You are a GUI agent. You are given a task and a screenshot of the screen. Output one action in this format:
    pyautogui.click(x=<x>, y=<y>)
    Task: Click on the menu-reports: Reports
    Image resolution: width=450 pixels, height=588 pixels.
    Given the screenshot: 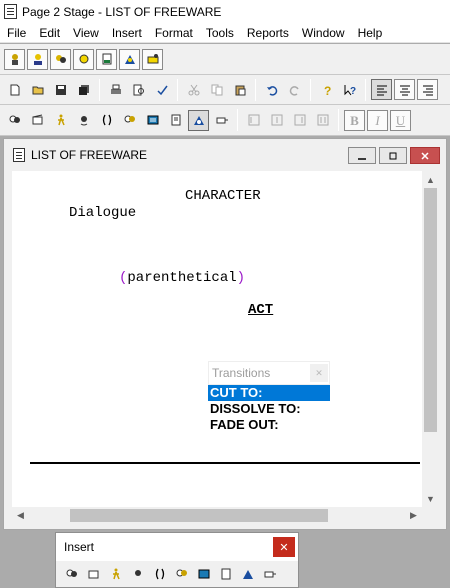 What is the action you would take?
    pyautogui.click(x=267, y=33)
    